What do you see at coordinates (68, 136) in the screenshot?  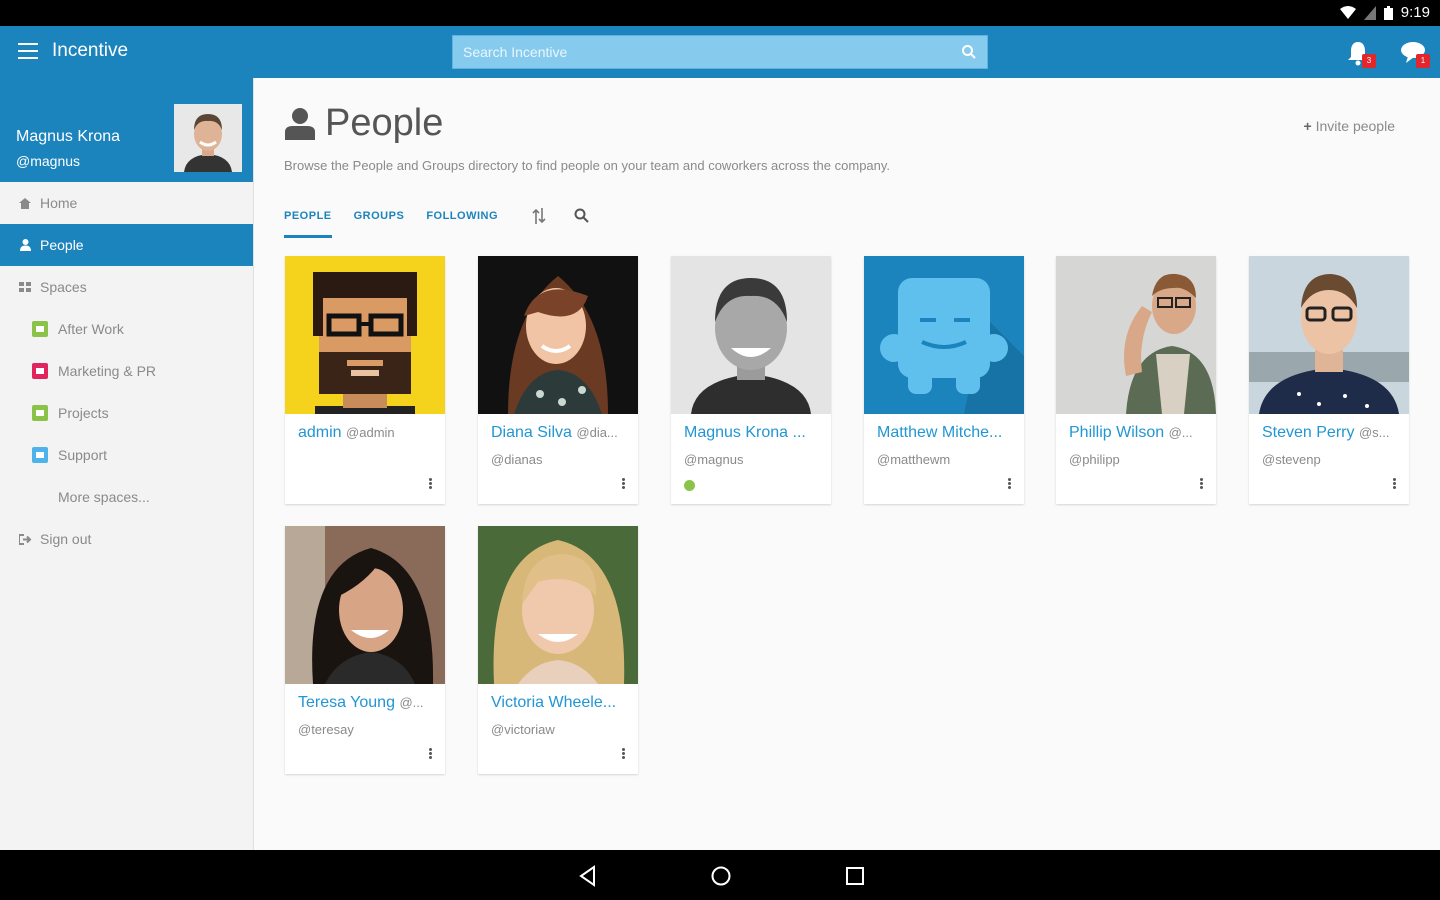 I see `profile-name: Magnus Krona` at bounding box center [68, 136].